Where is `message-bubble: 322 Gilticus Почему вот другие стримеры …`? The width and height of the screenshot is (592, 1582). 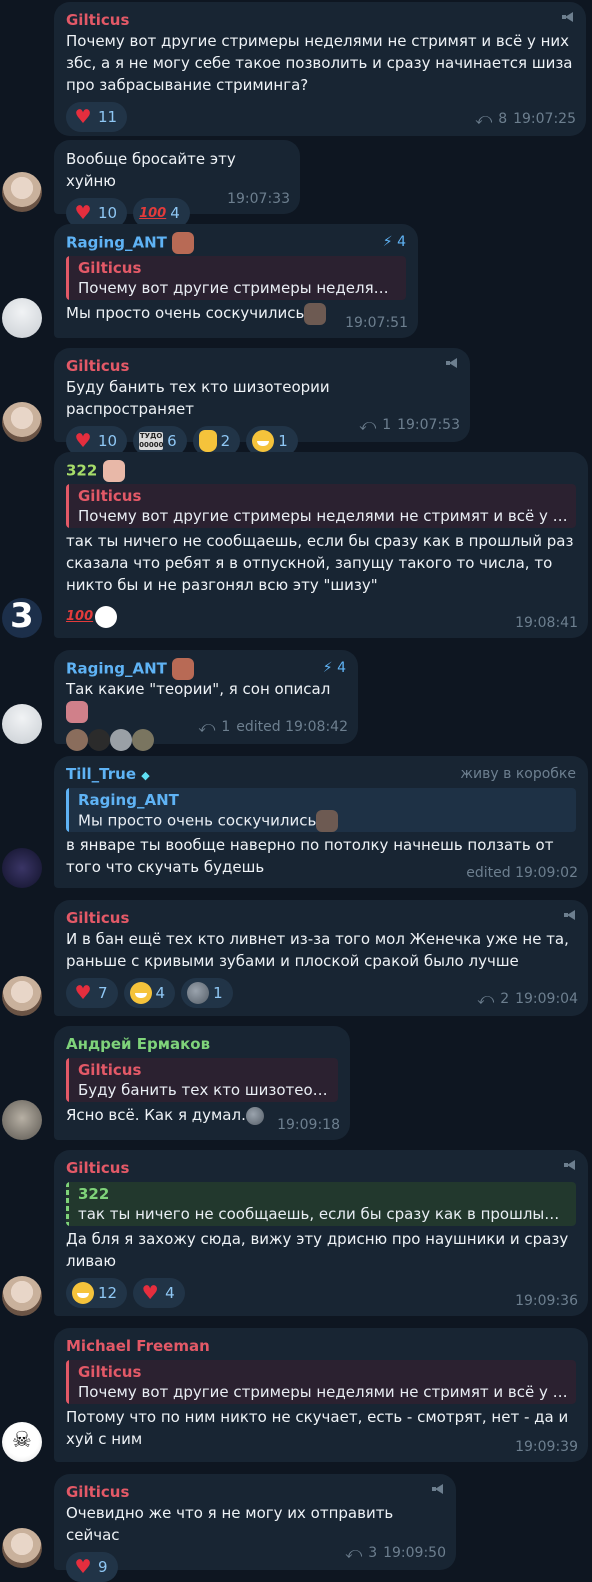
message-bubble: 322 Gilticus Почему вот другие стримеры … is located at coordinates (321, 545).